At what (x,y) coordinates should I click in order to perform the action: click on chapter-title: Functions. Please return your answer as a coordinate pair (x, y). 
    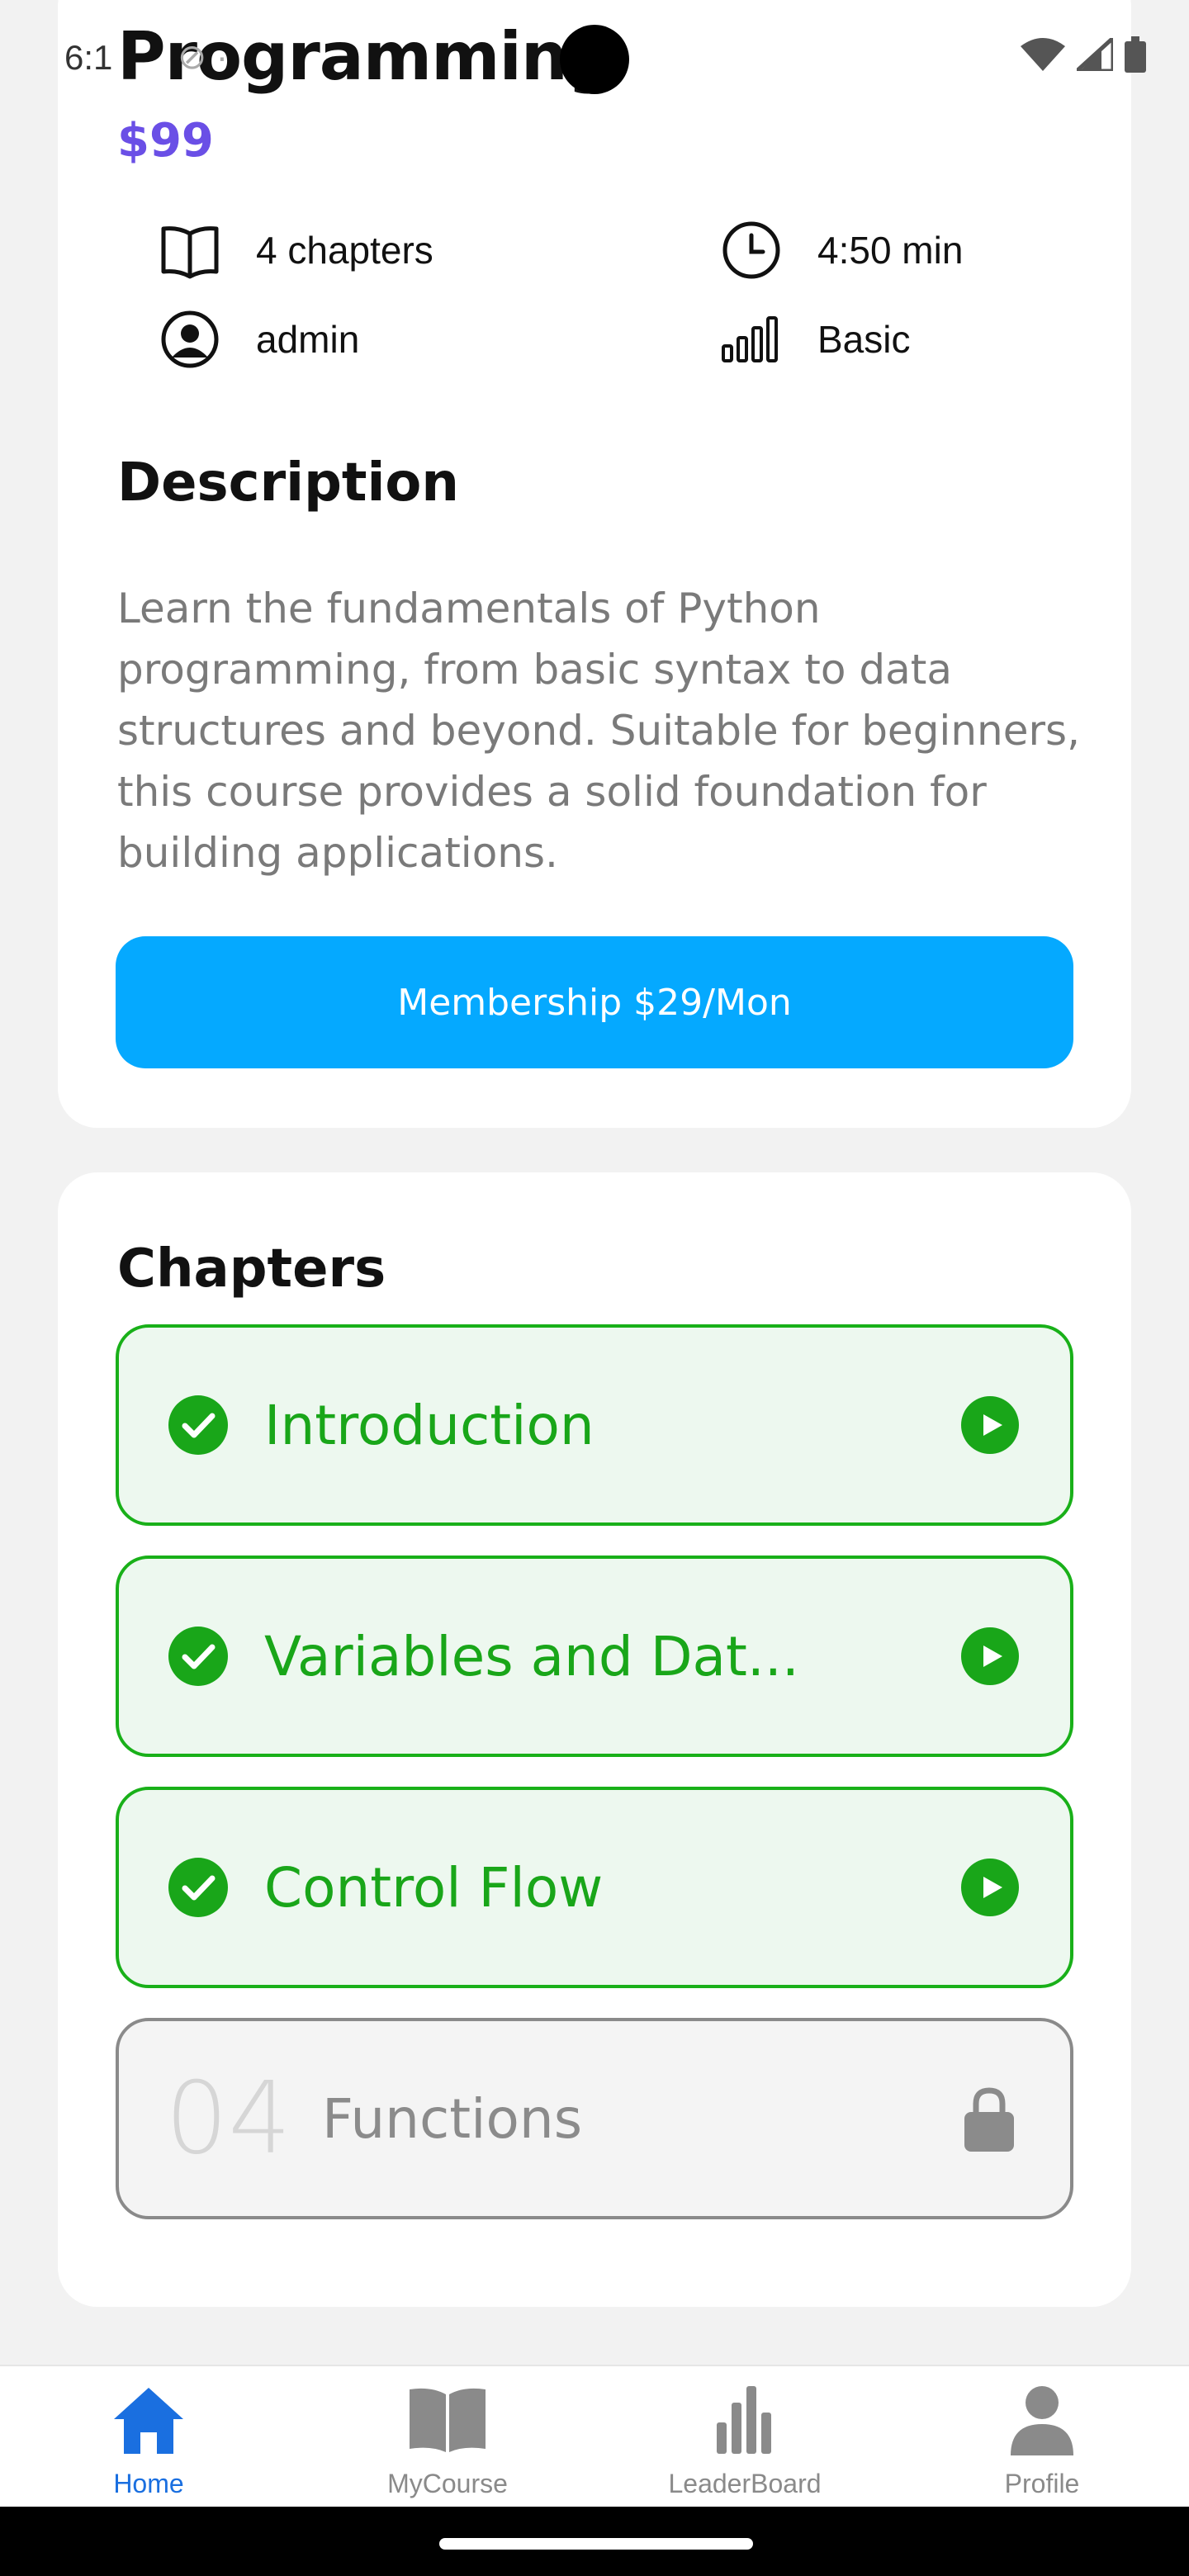
    Looking at the image, I should click on (452, 2118).